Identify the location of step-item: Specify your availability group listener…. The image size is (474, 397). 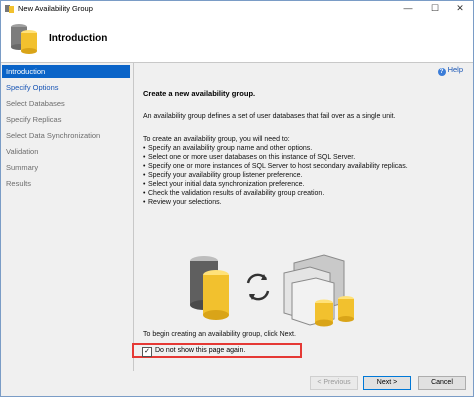
(222, 175).